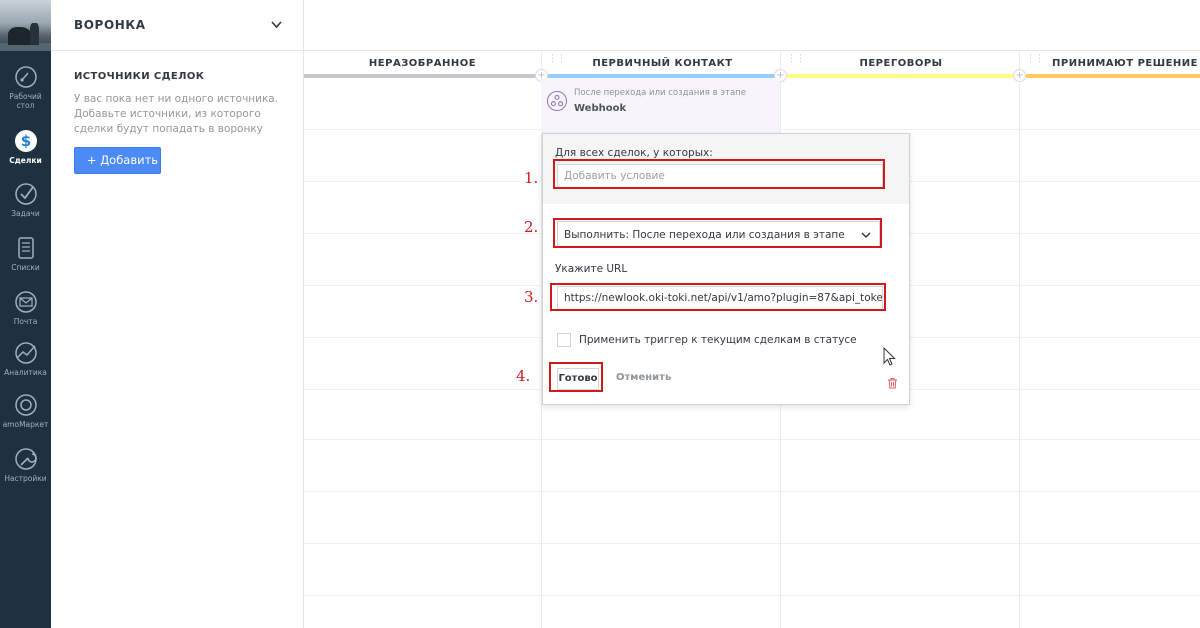 Image resolution: width=1200 pixels, height=628 pixels. What do you see at coordinates (889, 356) in the screenshot?
I see `mouse-cursor-icon` at bounding box center [889, 356].